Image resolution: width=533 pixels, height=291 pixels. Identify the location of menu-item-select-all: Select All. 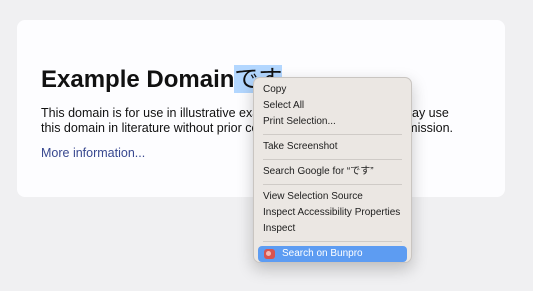
(332, 106).